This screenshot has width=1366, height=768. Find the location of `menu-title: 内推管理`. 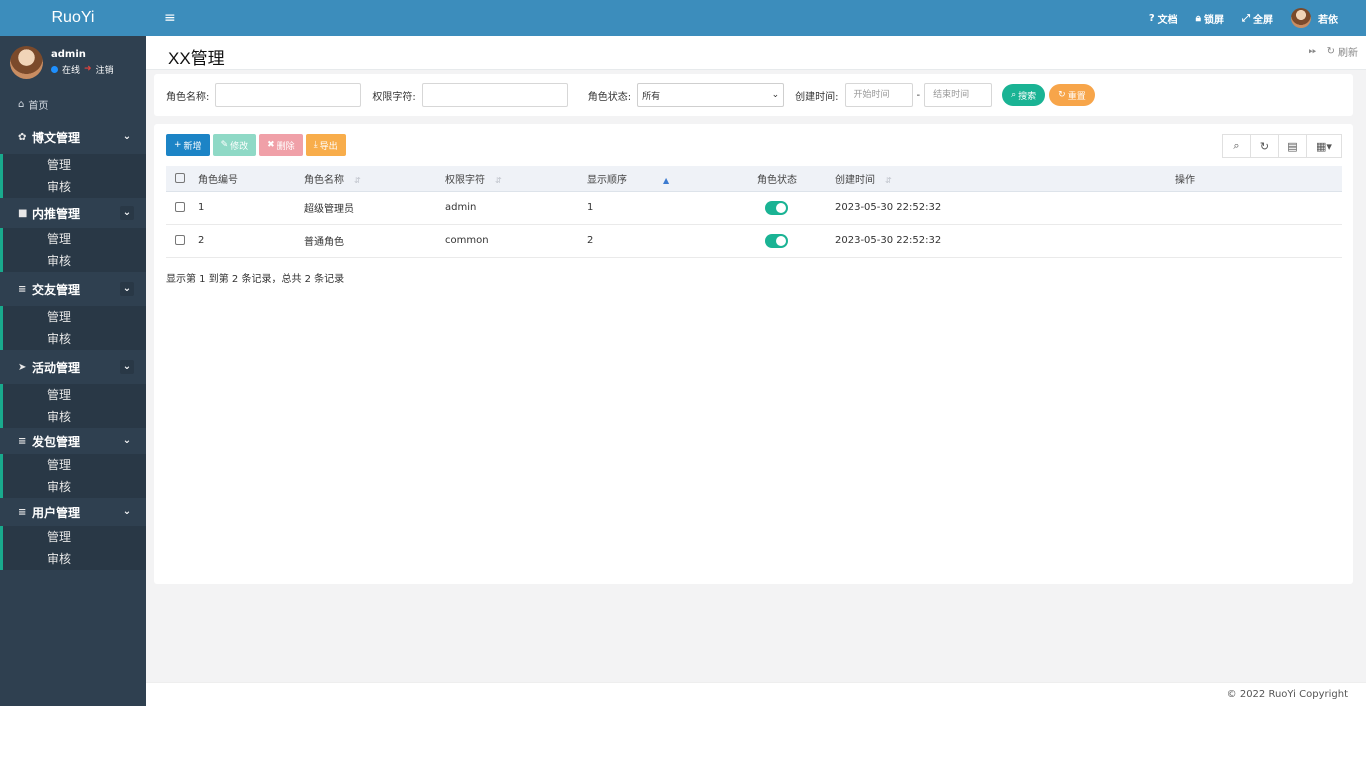

menu-title: 内推管理 is located at coordinates (56, 213).